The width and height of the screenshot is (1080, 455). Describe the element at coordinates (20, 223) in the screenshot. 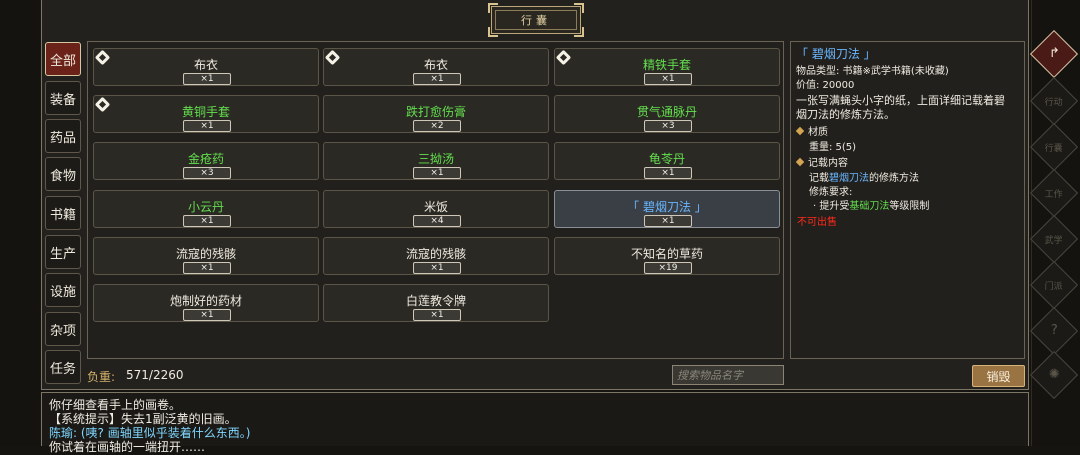

I see `left-border-strip` at that location.